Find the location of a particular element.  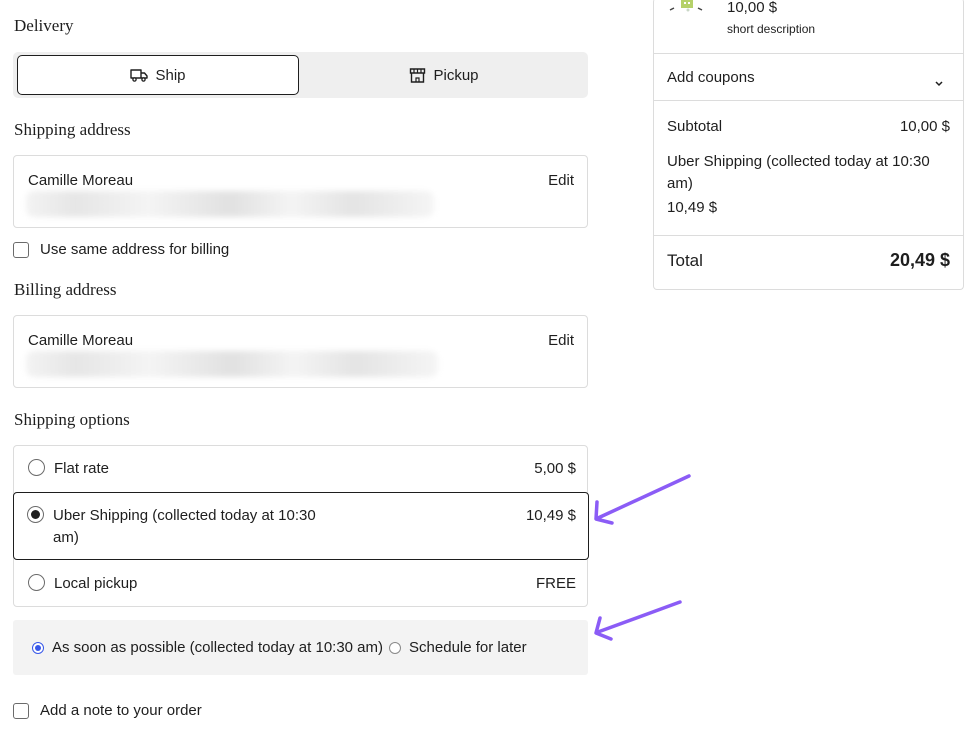

billing-address-card: Camille Moreau Edit is located at coordinates (300, 351).